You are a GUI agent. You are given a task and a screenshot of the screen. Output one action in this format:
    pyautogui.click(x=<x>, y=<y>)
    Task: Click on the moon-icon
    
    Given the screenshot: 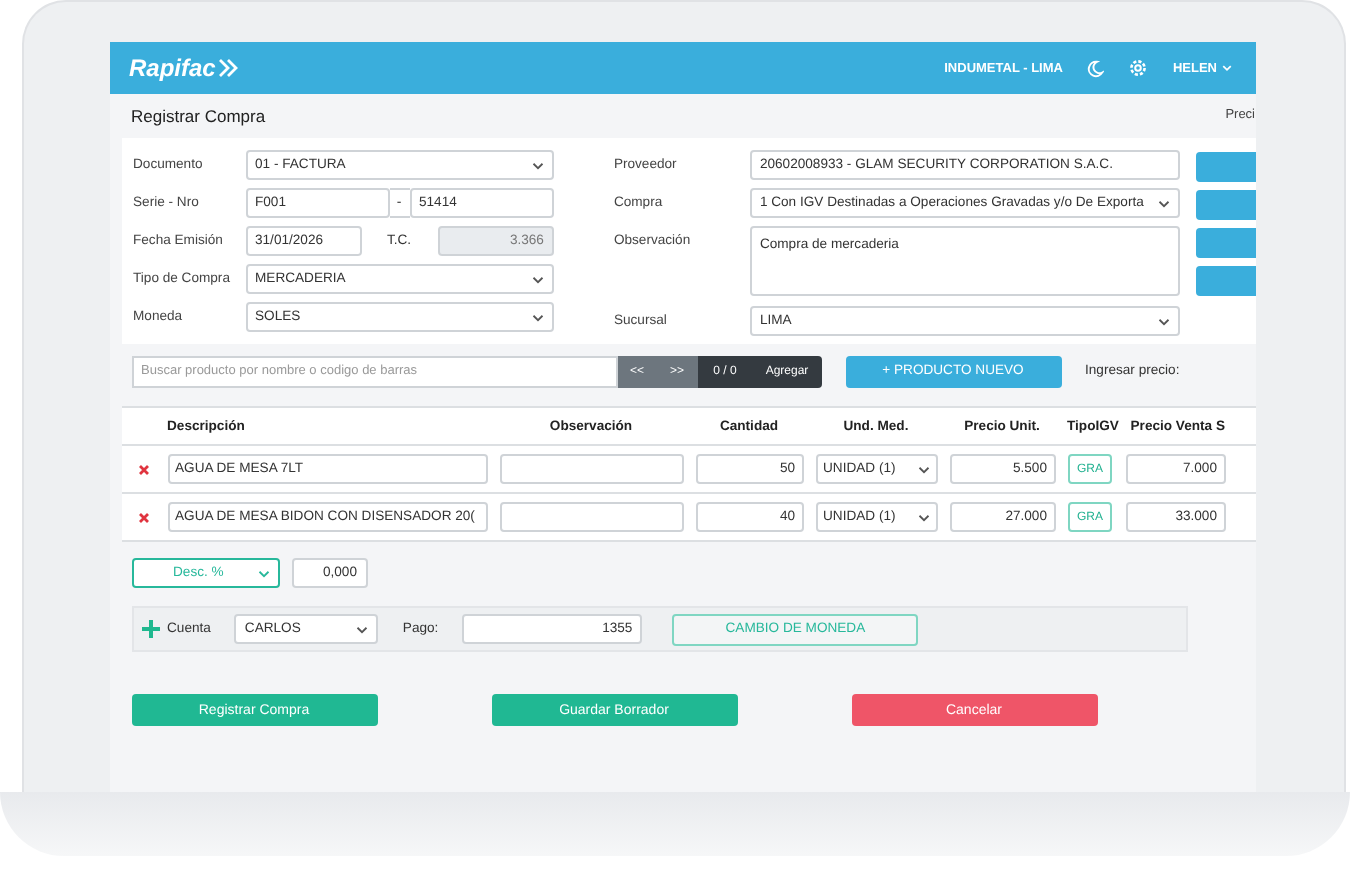 What is the action you would take?
    pyautogui.click(x=1095, y=68)
    